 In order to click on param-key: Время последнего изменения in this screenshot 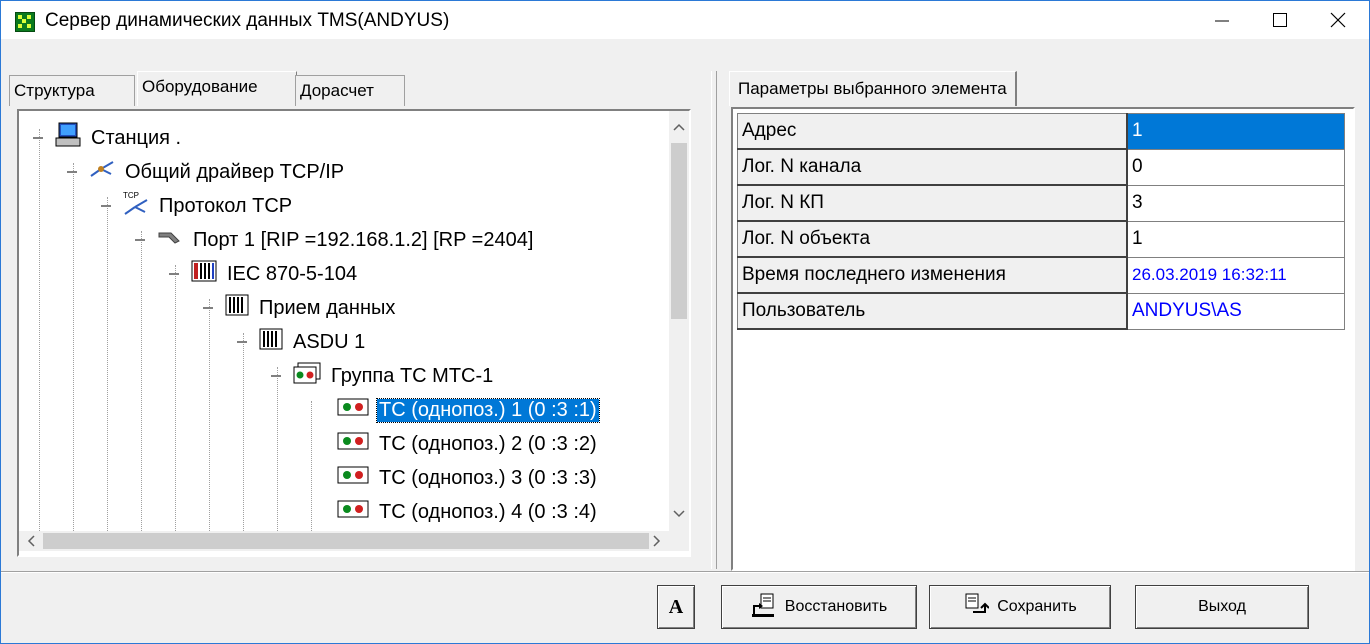, I will do `click(932, 275)`.